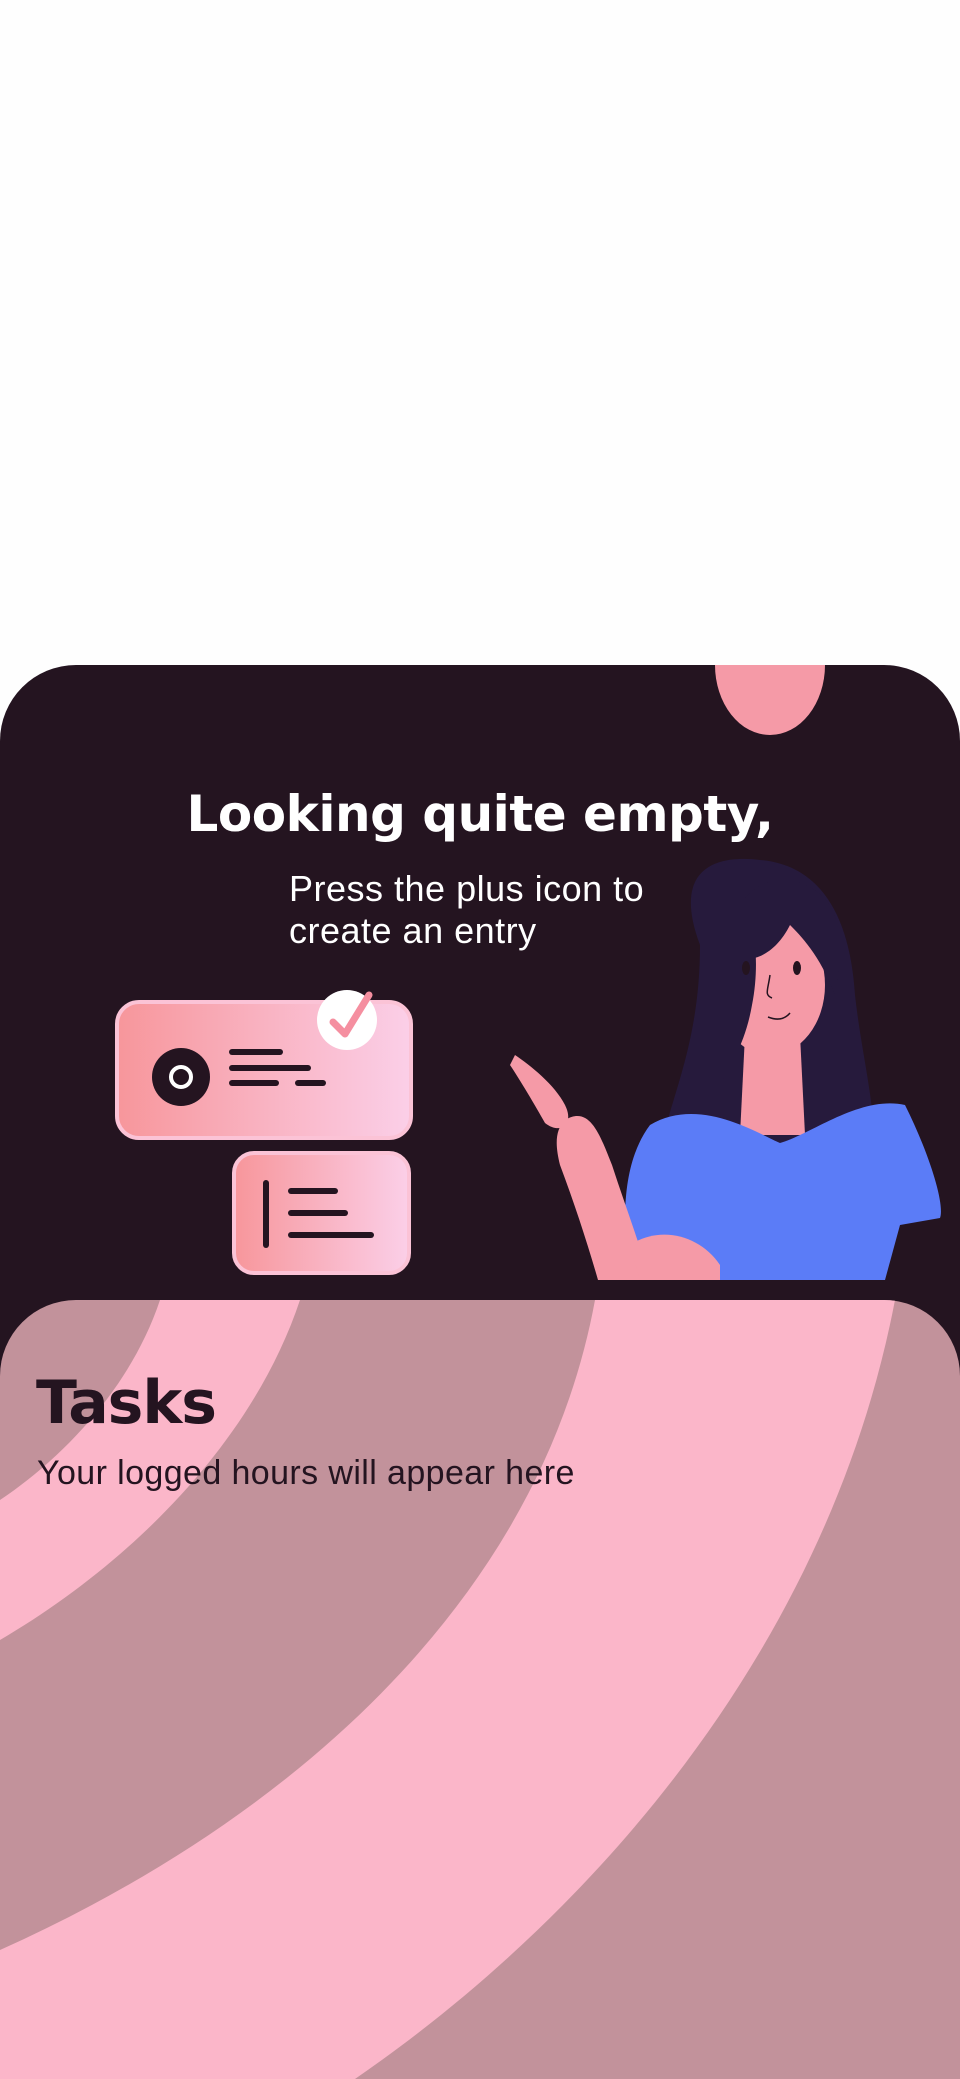 The height and width of the screenshot is (2079, 960). I want to click on empty-state-subtitle: Press the plus icon to create an entry, so click(467, 909).